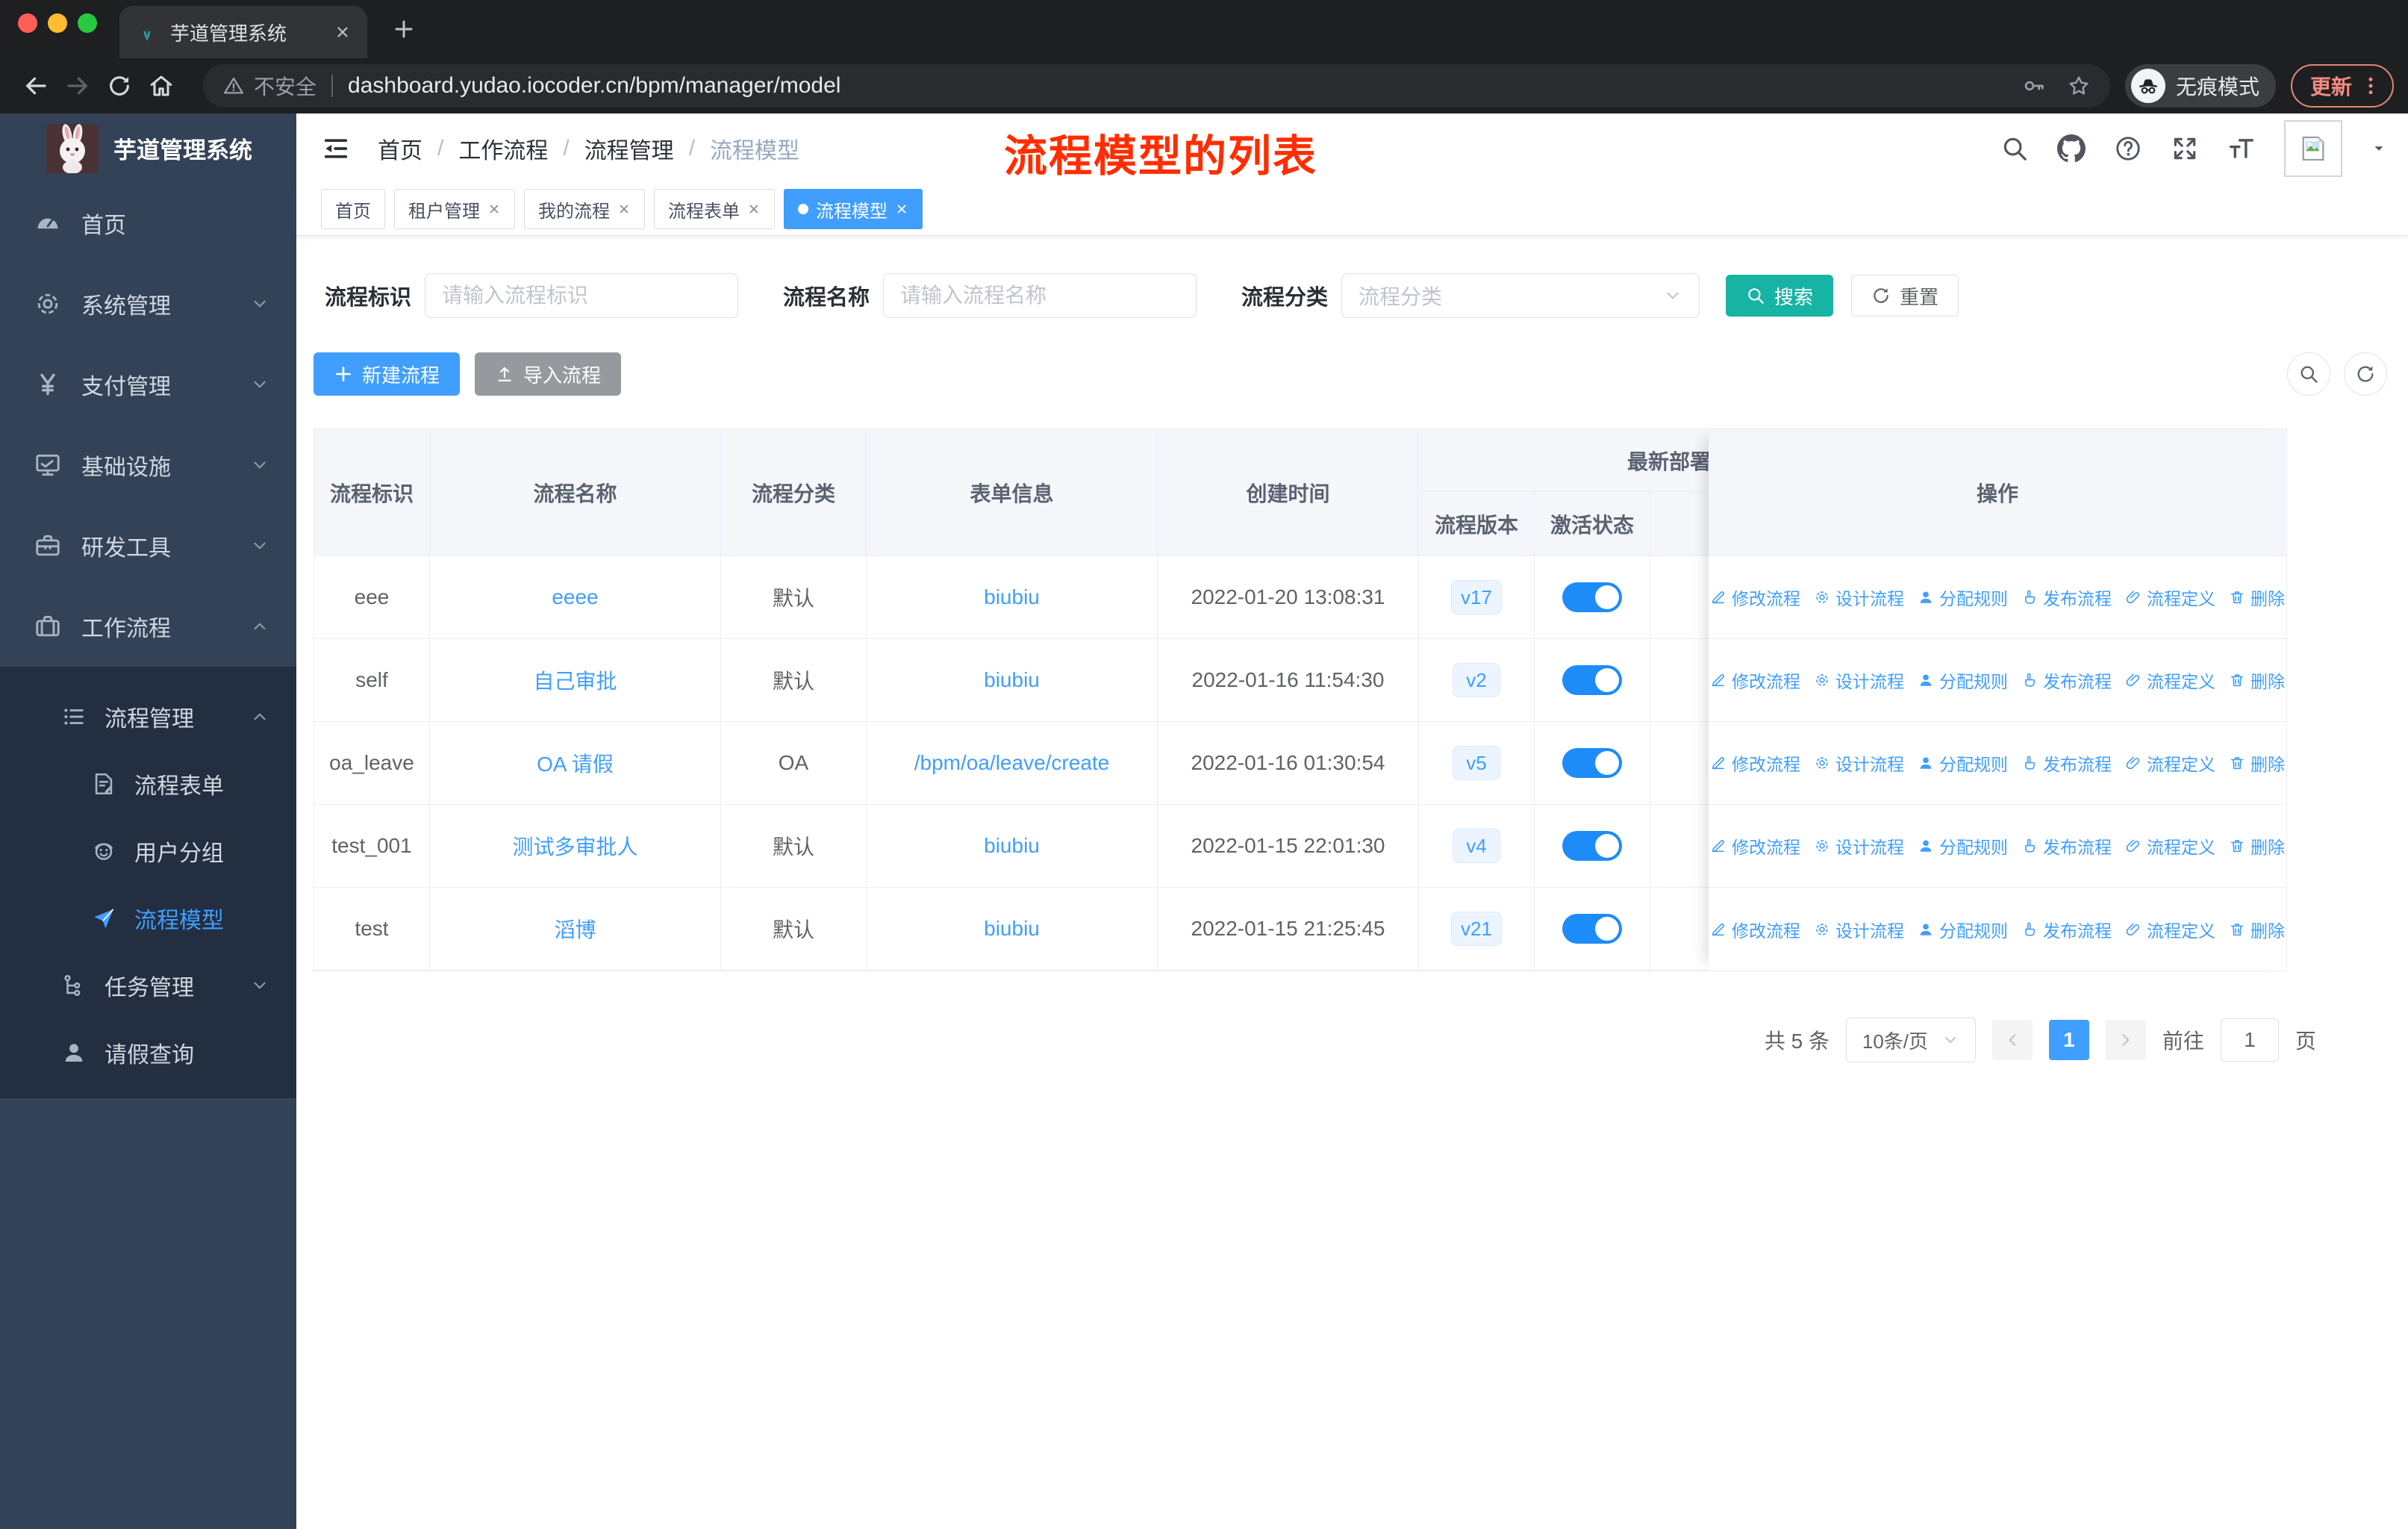 This screenshot has height=1529, width=2408. Describe the element at coordinates (575, 680) in the screenshot. I see `process-name-link: 自己审批` at that location.